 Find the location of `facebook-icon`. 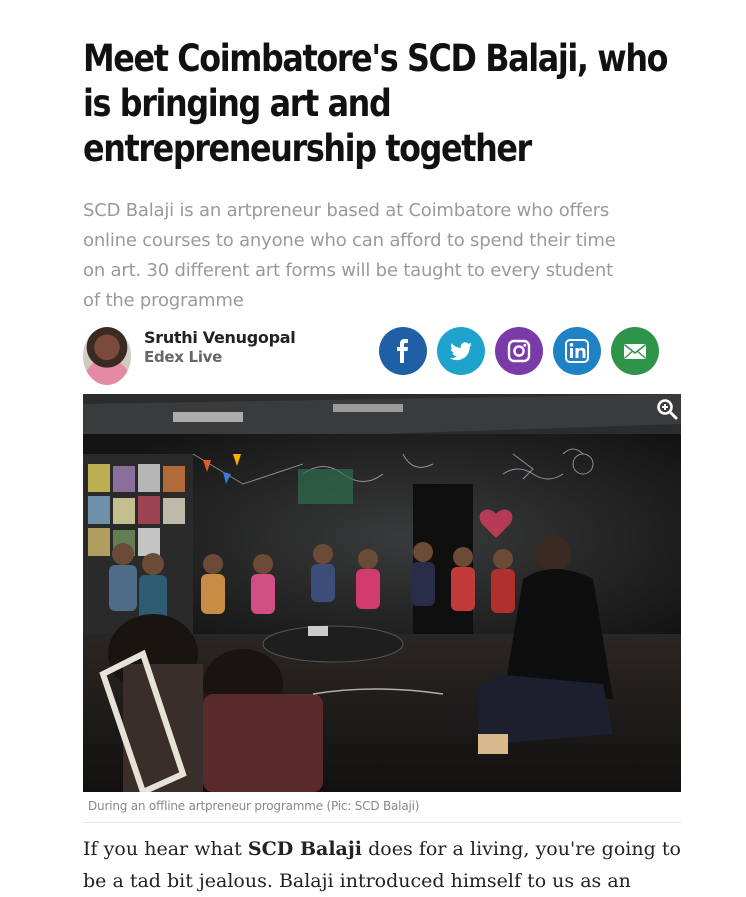

facebook-icon is located at coordinates (402, 351).